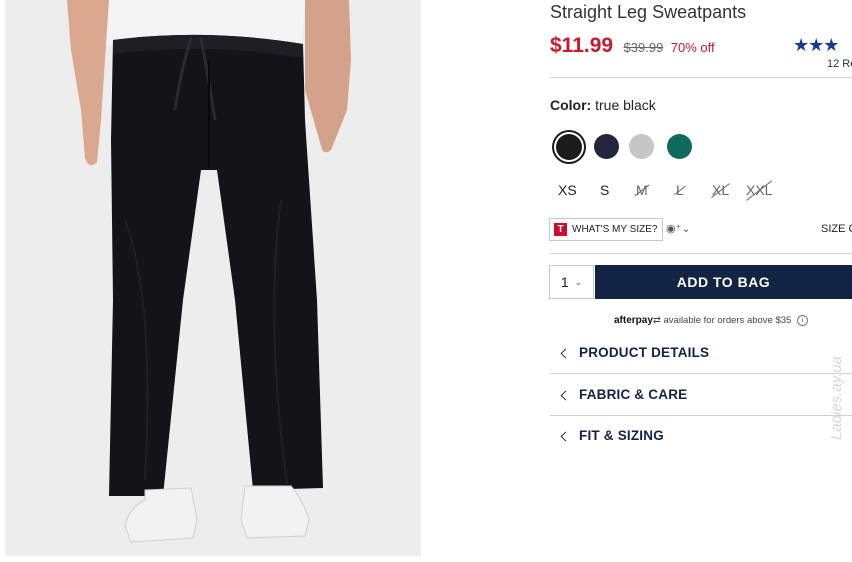  Describe the element at coordinates (723, 282) in the screenshot. I see `add-to-bag-button: ADD TO BAG` at that location.